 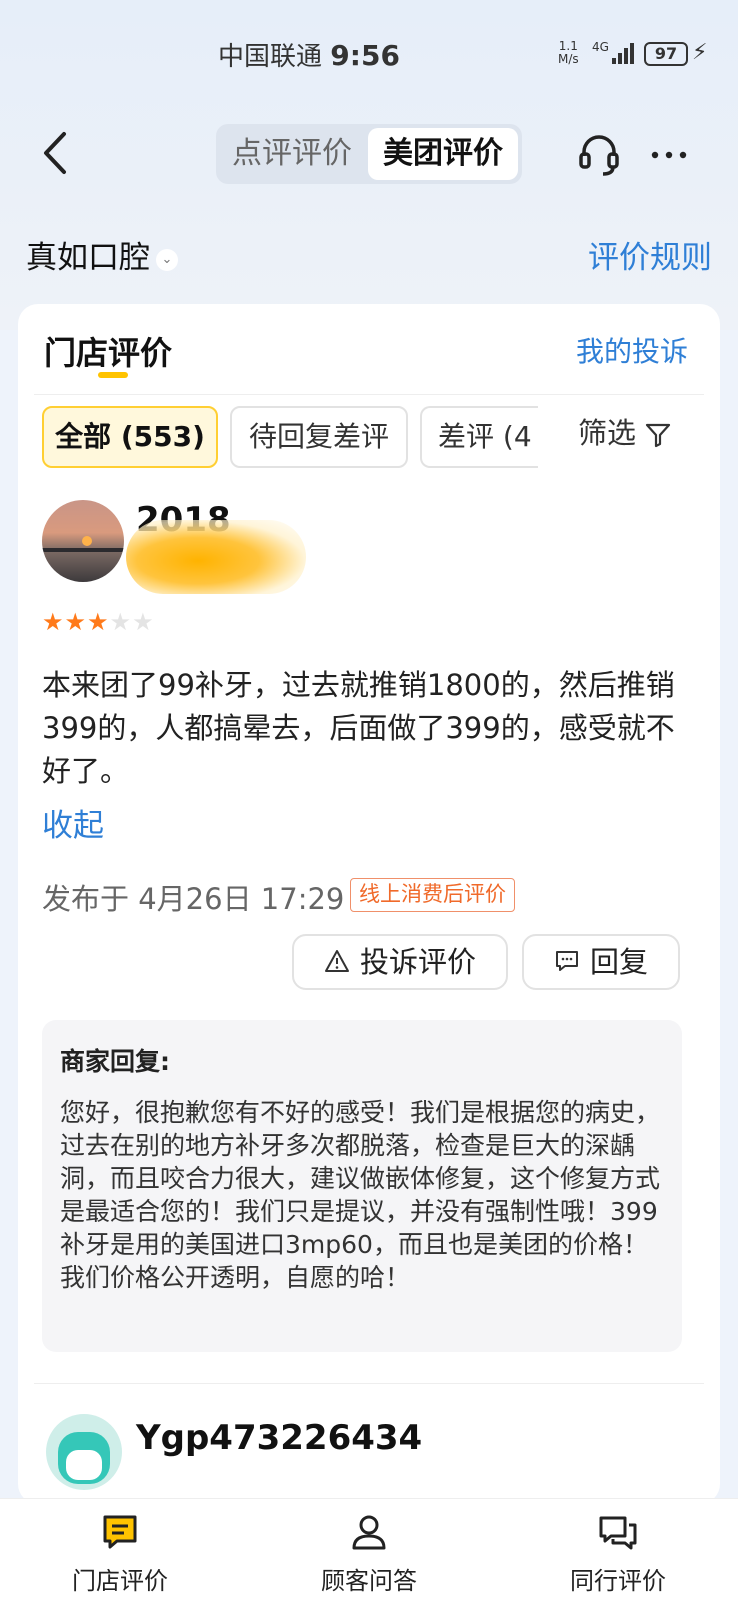 What do you see at coordinates (700, 52) in the screenshot?
I see `charging-icon: ⚡` at bounding box center [700, 52].